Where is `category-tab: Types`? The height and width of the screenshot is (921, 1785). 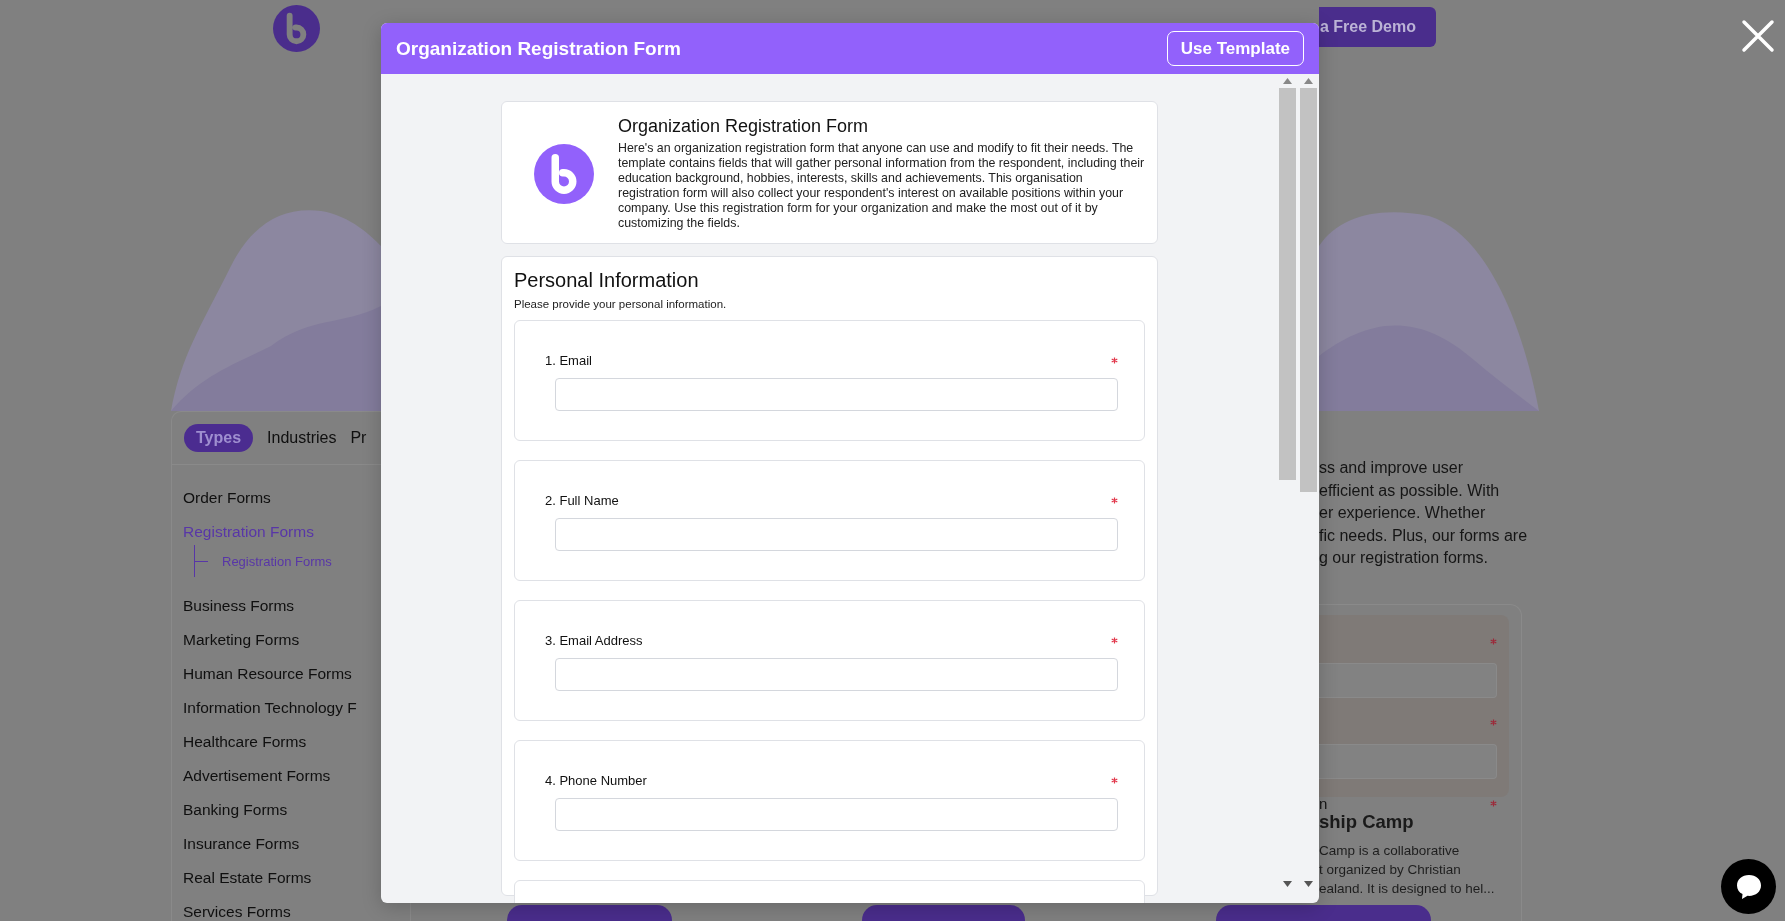 category-tab: Types is located at coordinates (219, 438).